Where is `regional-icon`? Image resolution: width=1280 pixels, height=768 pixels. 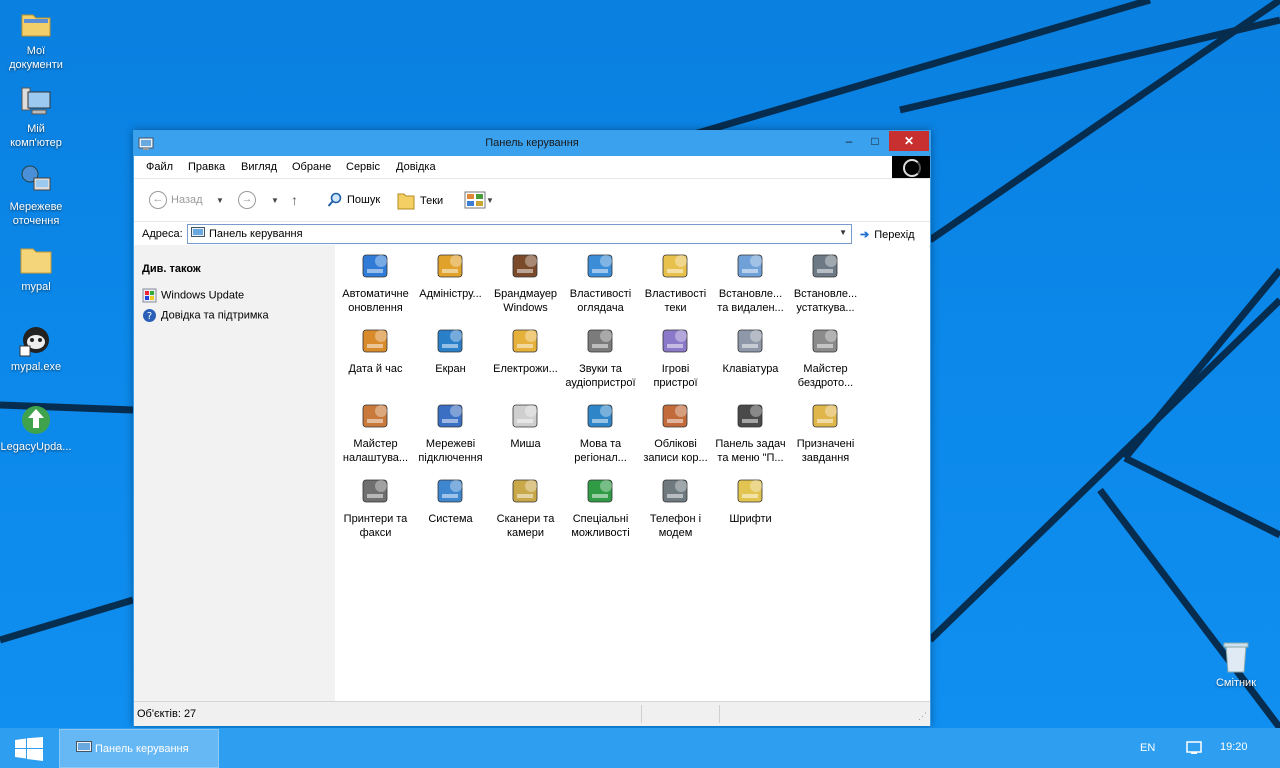 regional-icon is located at coordinates (599, 416).